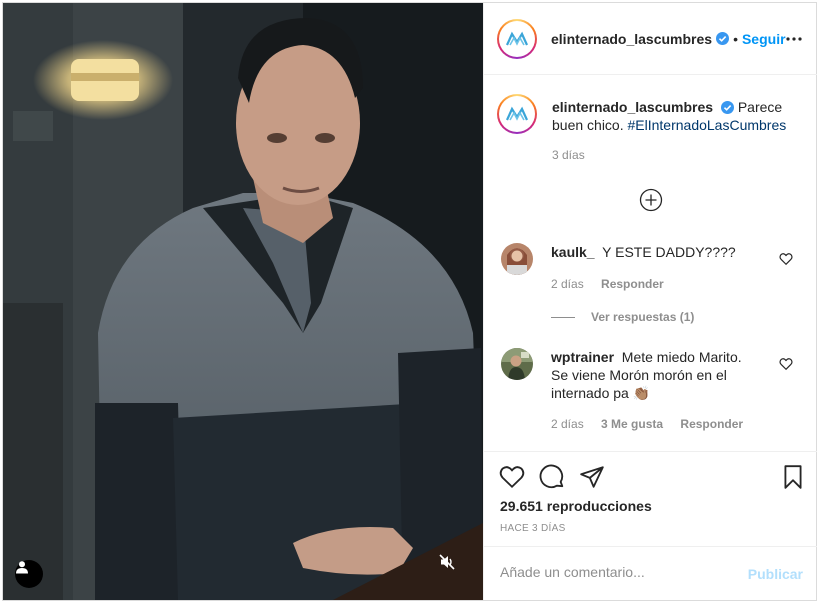  I want to click on post-header: elinternado_lascumbres • Seguir, so click(650, 39).